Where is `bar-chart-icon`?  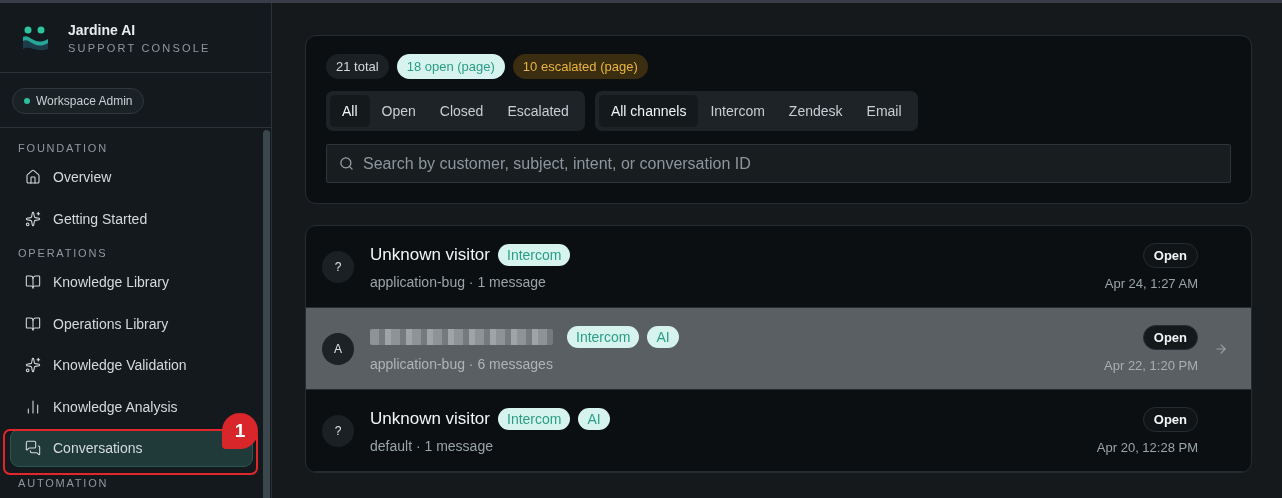
bar-chart-icon is located at coordinates (33, 406).